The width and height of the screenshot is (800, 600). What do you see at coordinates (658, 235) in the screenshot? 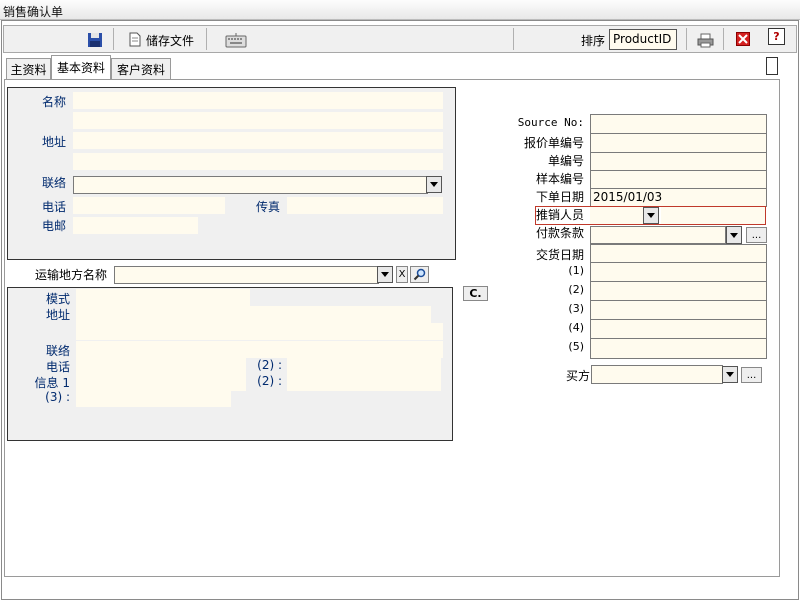
I see `payment-terms-combo` at bounding box center [658, 235].